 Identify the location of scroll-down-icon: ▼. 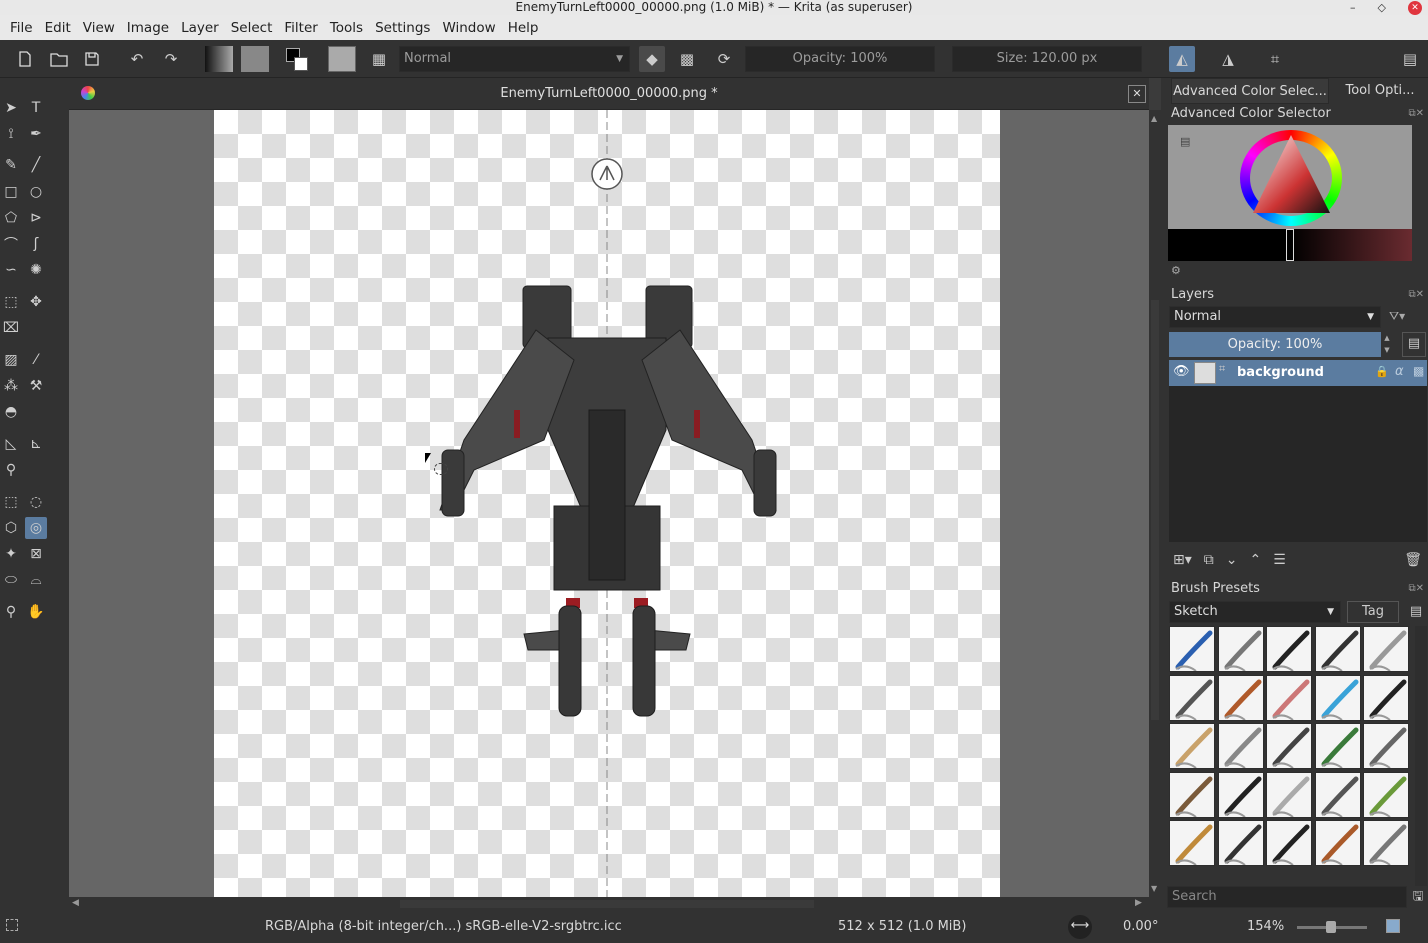
(1154, 888).